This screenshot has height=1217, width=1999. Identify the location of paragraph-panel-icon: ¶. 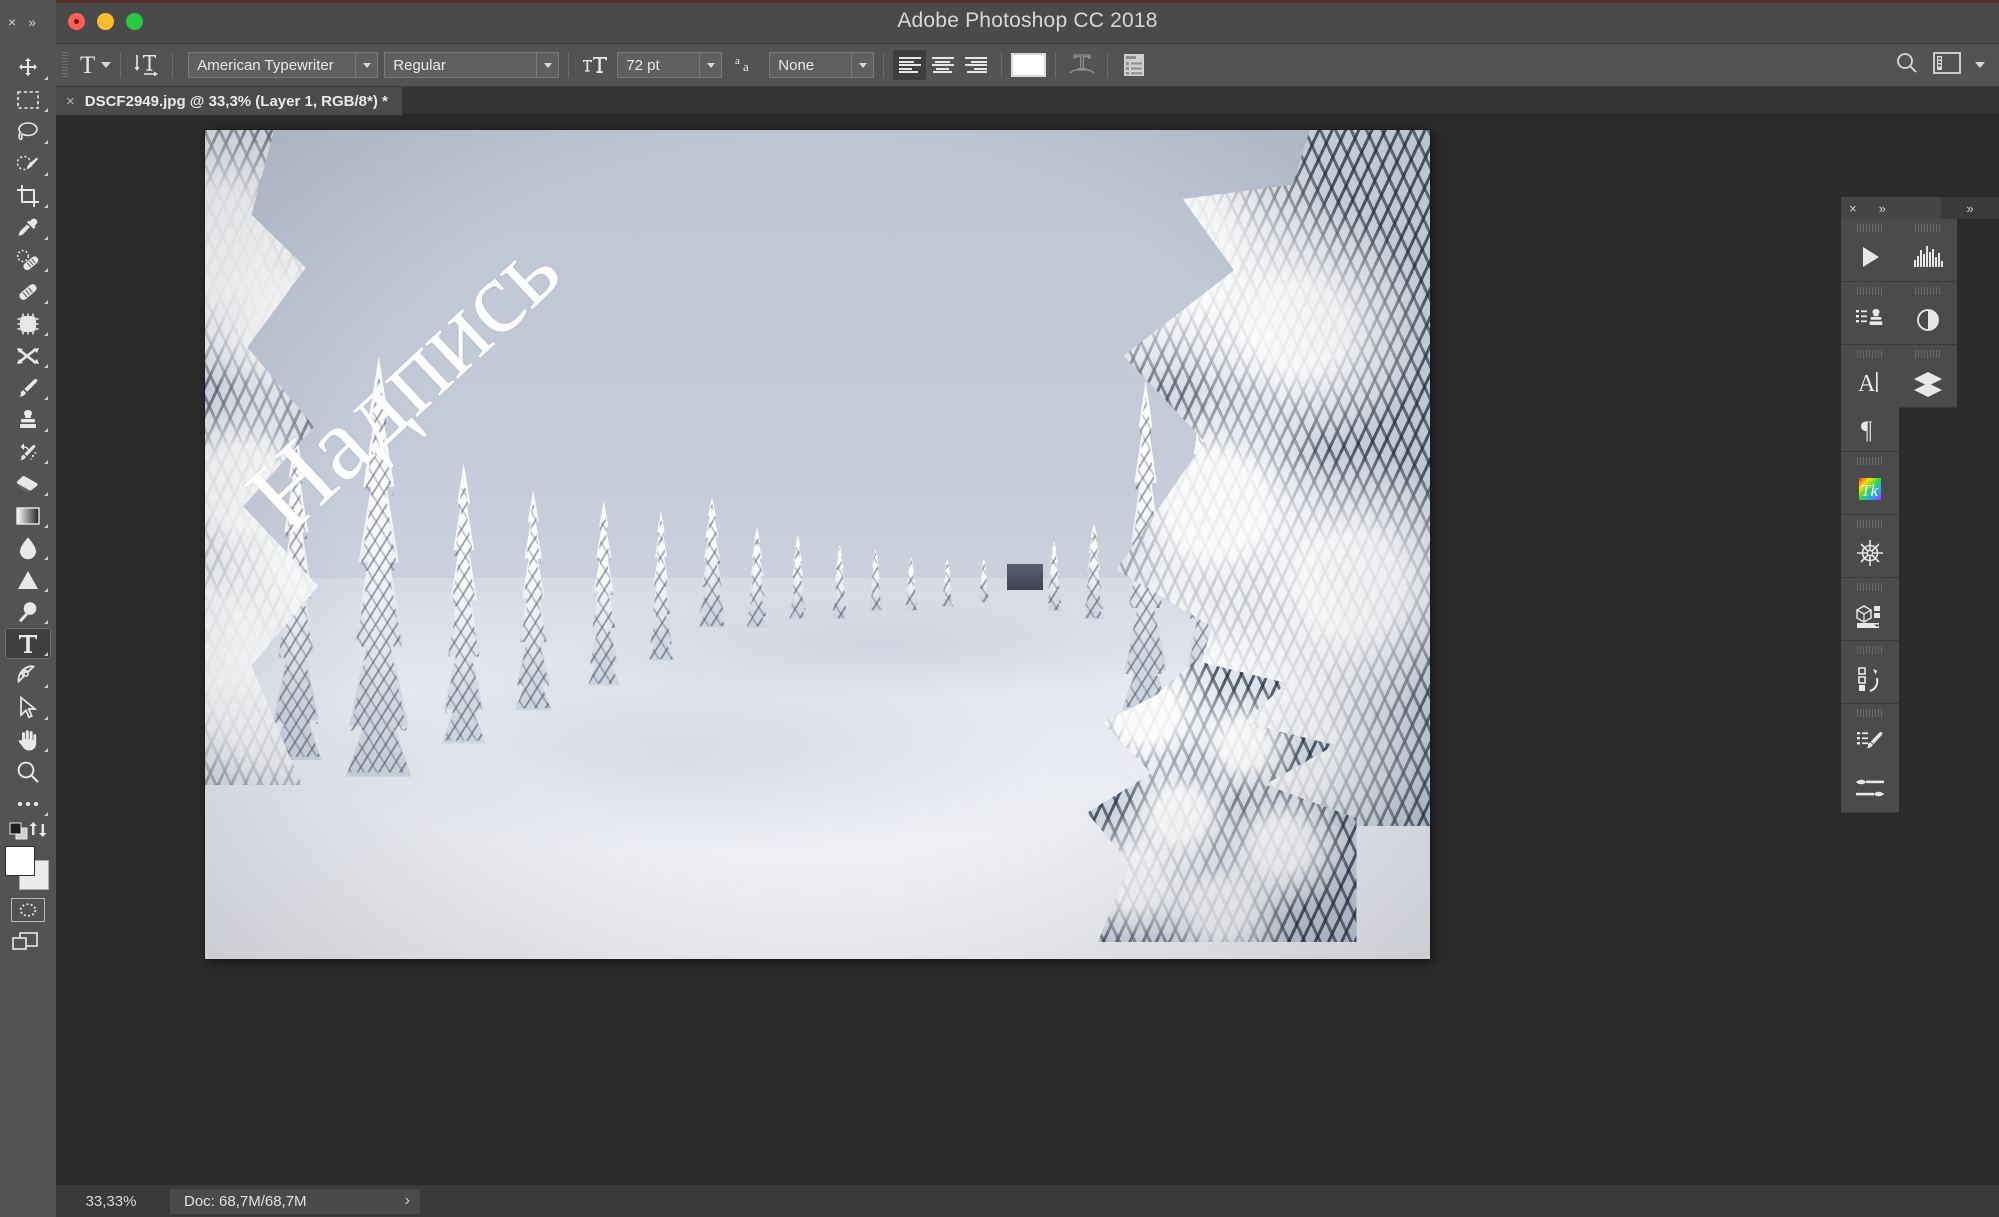
(1870, 429).